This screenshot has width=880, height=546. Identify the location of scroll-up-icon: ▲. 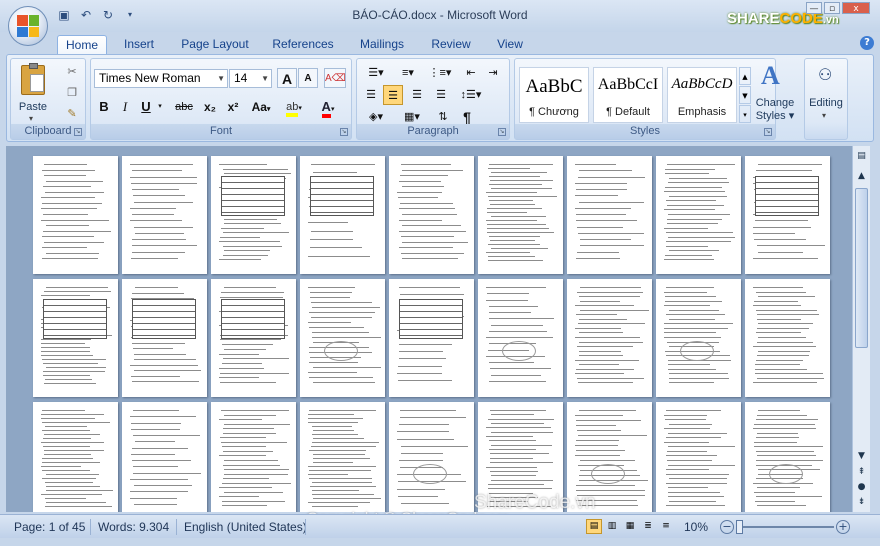
(861, 176).